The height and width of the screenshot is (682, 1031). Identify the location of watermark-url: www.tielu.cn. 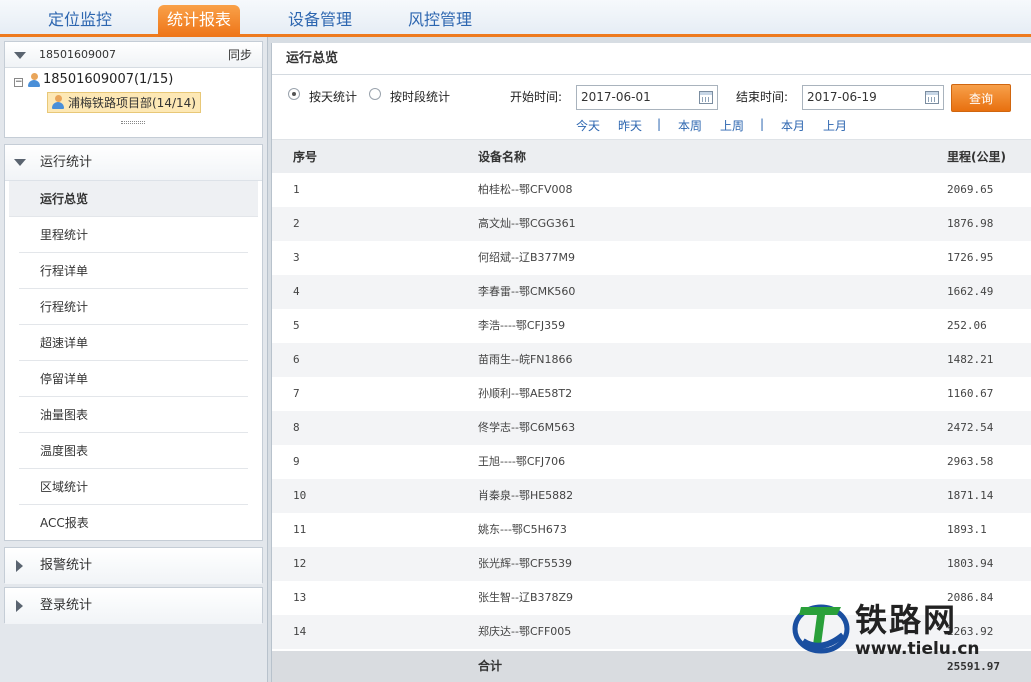
(917, 649).